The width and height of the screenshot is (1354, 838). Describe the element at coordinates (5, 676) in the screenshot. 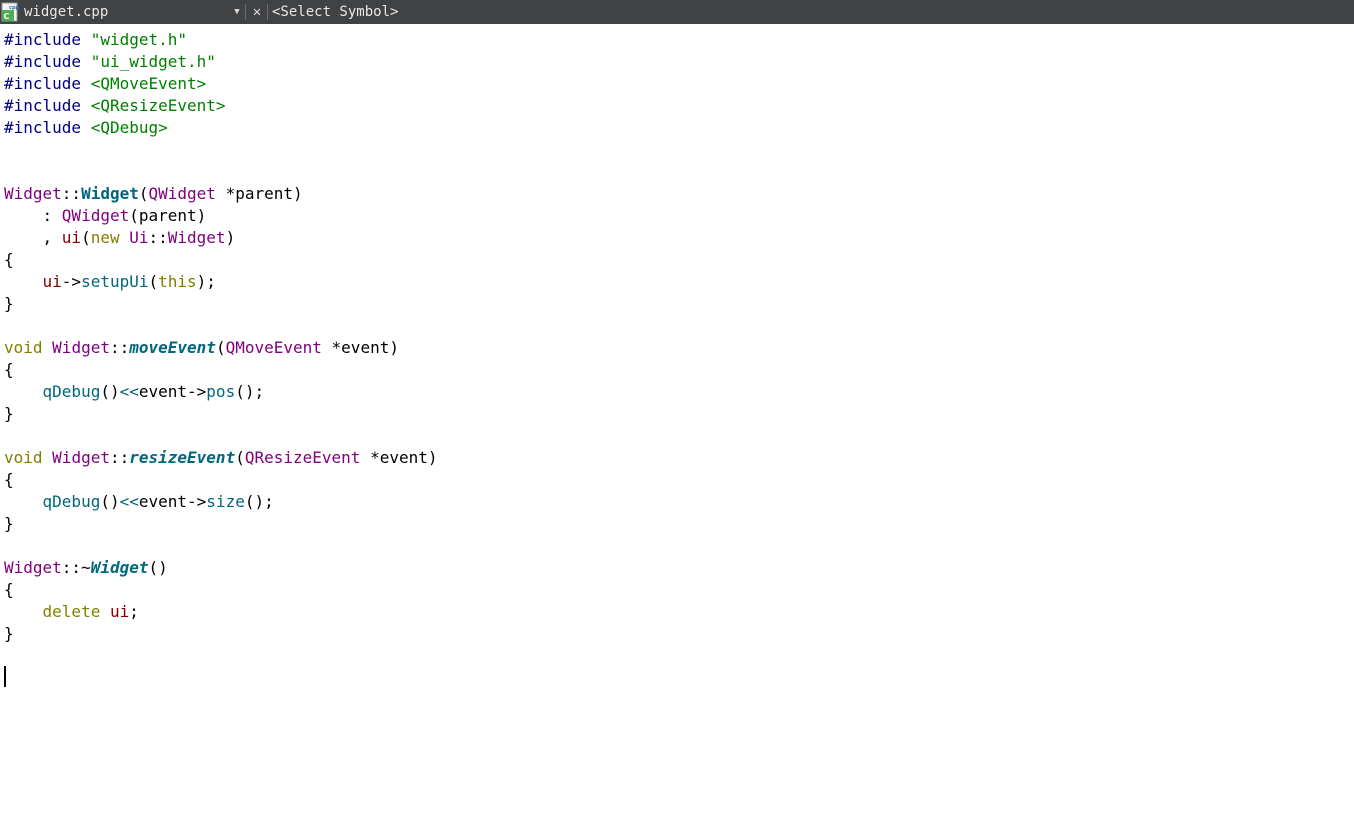

I see `text-cursor` at that location.